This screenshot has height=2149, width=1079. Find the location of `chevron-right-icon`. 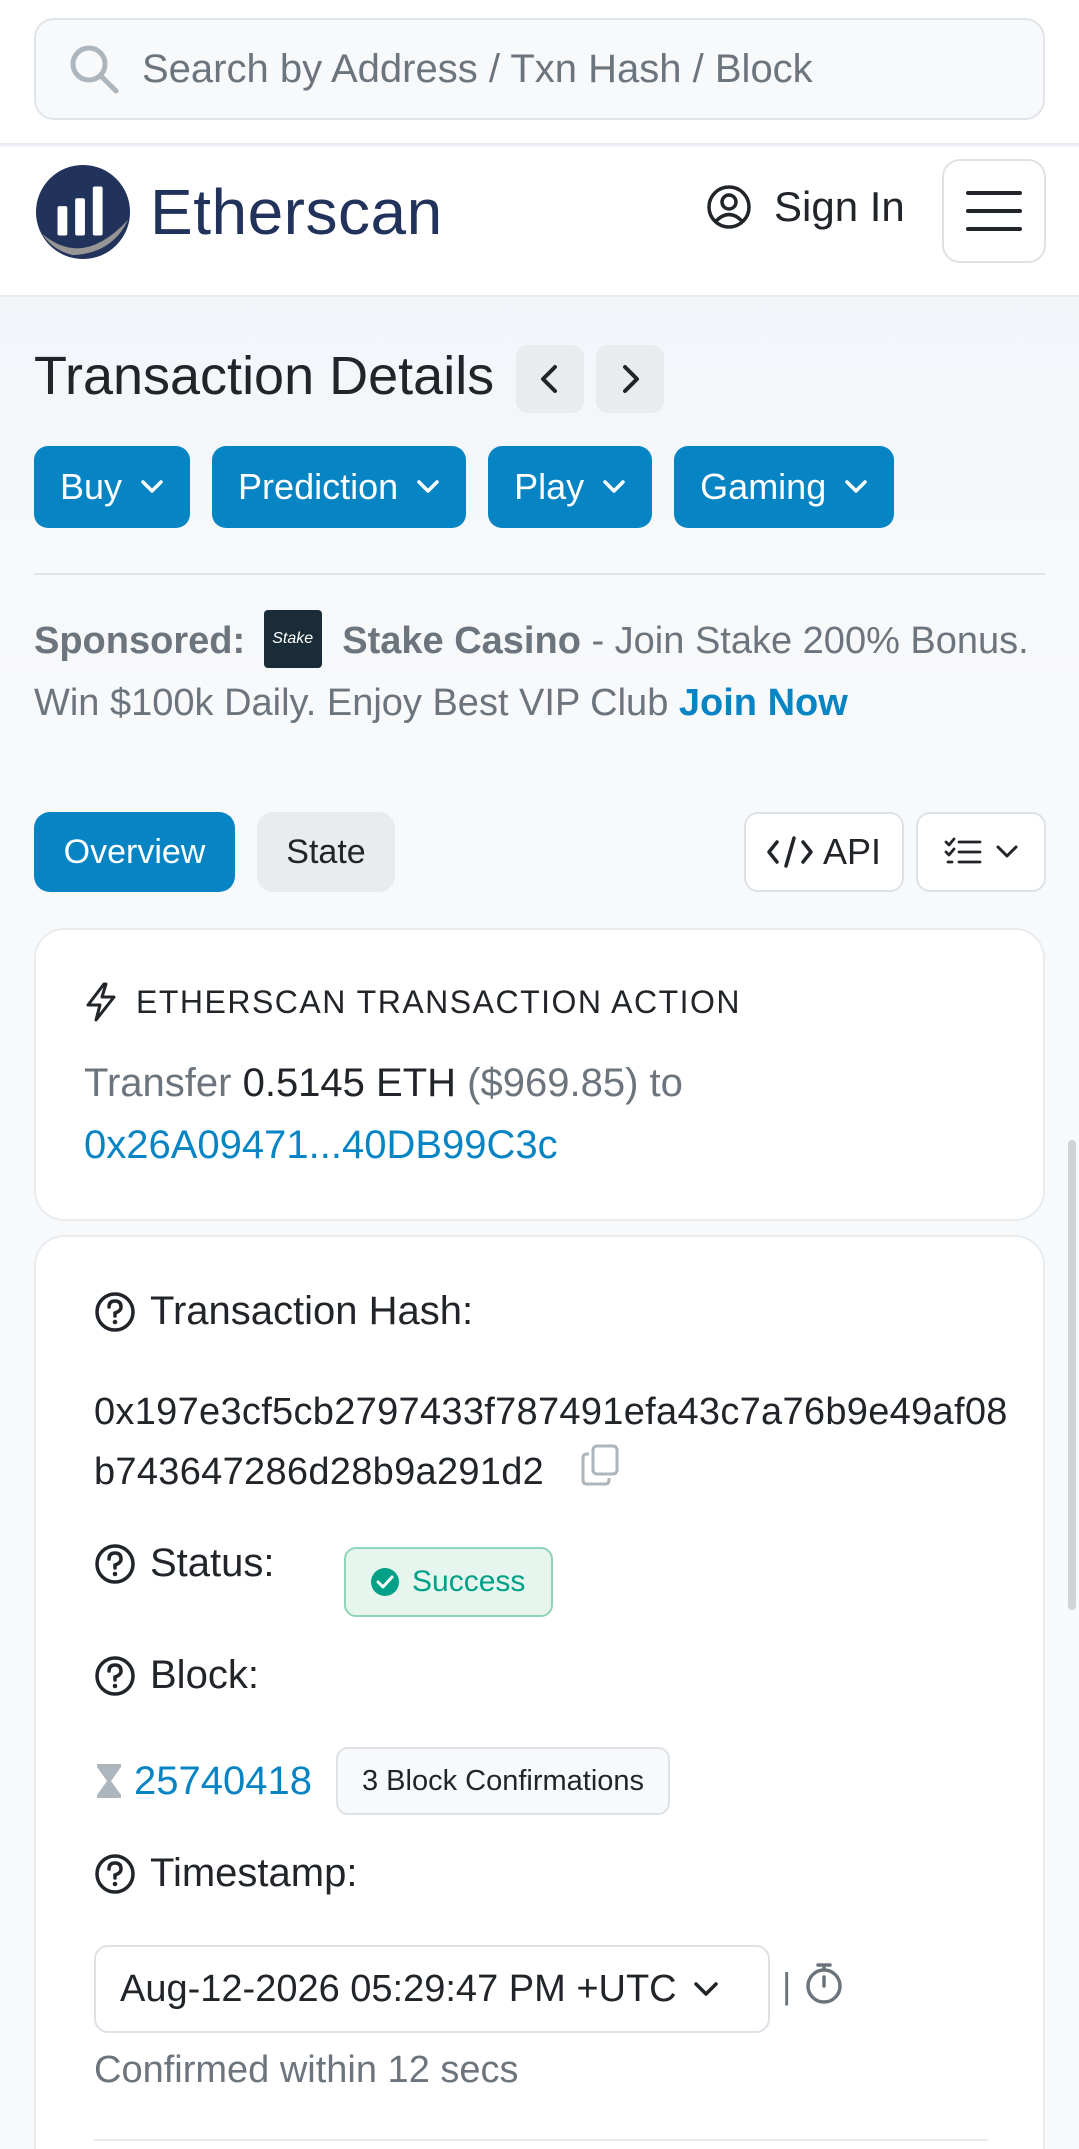

chevron-right-icon is located at coordinates (631, 379).